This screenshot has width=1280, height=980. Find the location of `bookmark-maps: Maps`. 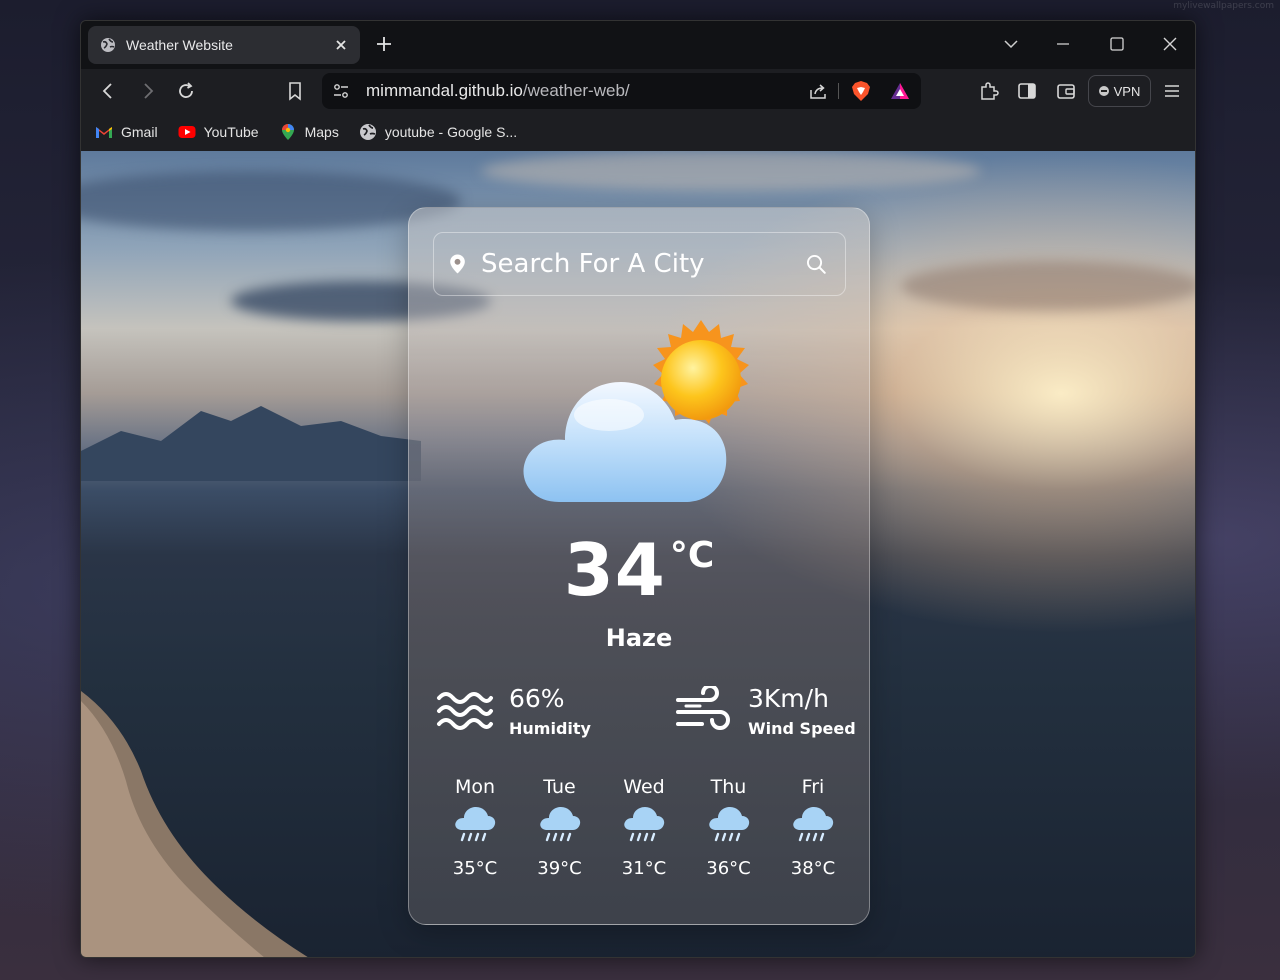

bookmark-maps: Maps is located at coordinates (309, 132).